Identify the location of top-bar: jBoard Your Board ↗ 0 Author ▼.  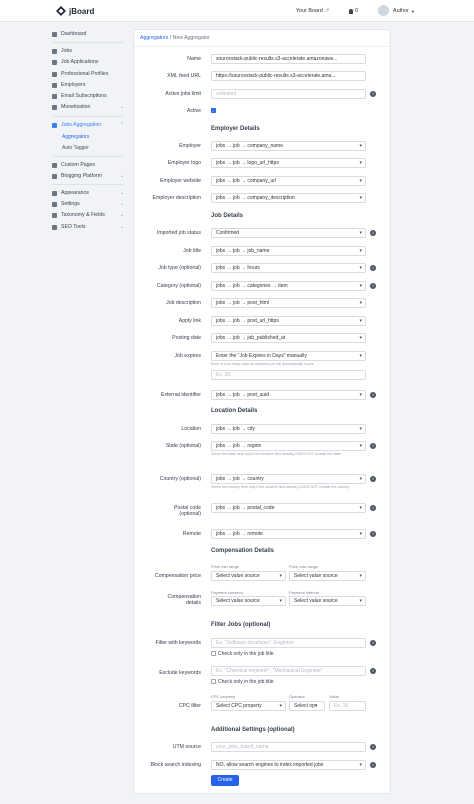
(237, 11).